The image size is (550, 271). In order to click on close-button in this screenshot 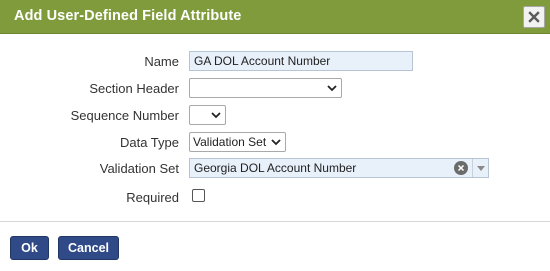, I will do `click(534, 17)`.